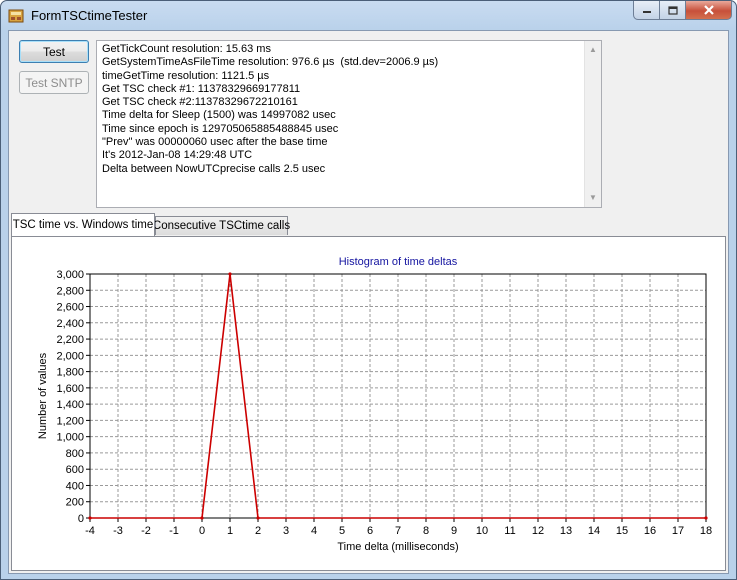 This screenshot has width=737, height=580. I want to click on maximize-icon, so click(672, 10).